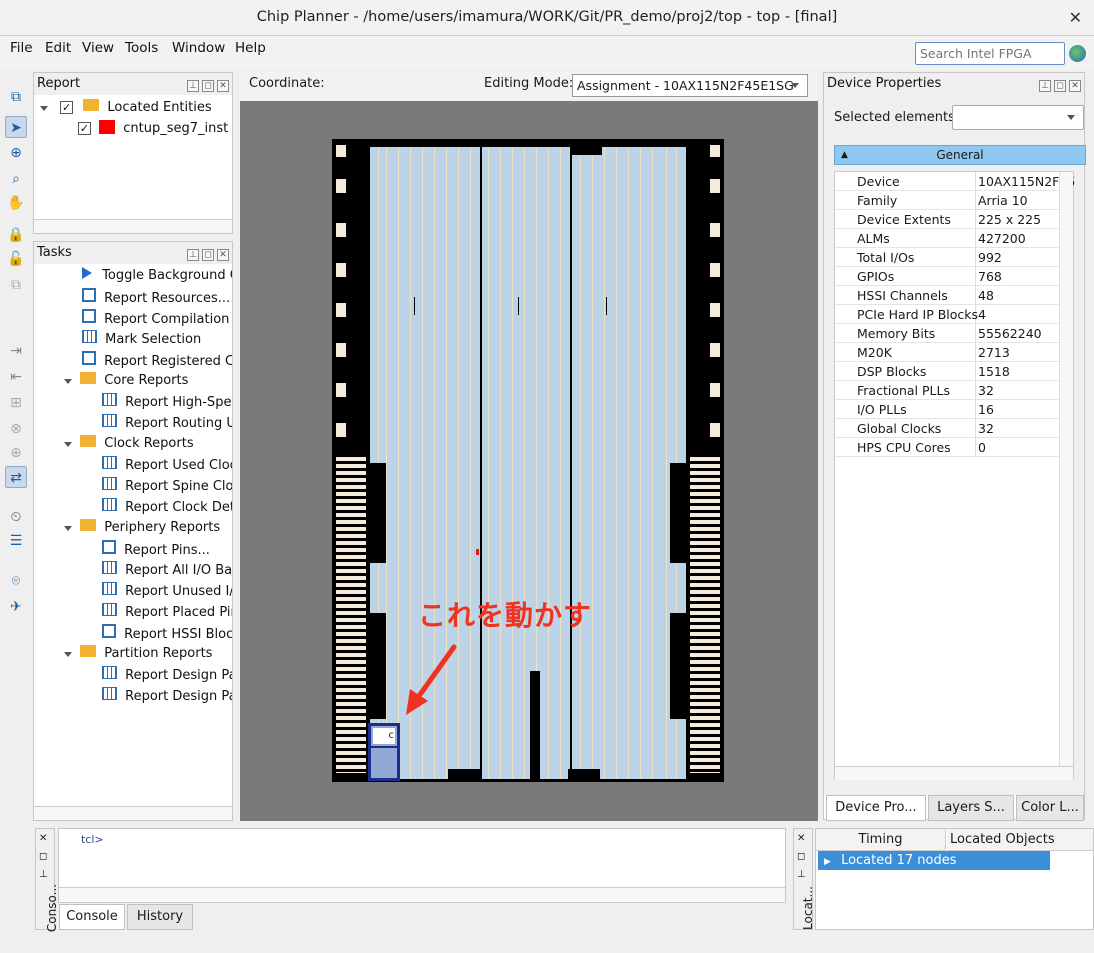  I want to click on menu-tools: Tools, so click(141, 48).